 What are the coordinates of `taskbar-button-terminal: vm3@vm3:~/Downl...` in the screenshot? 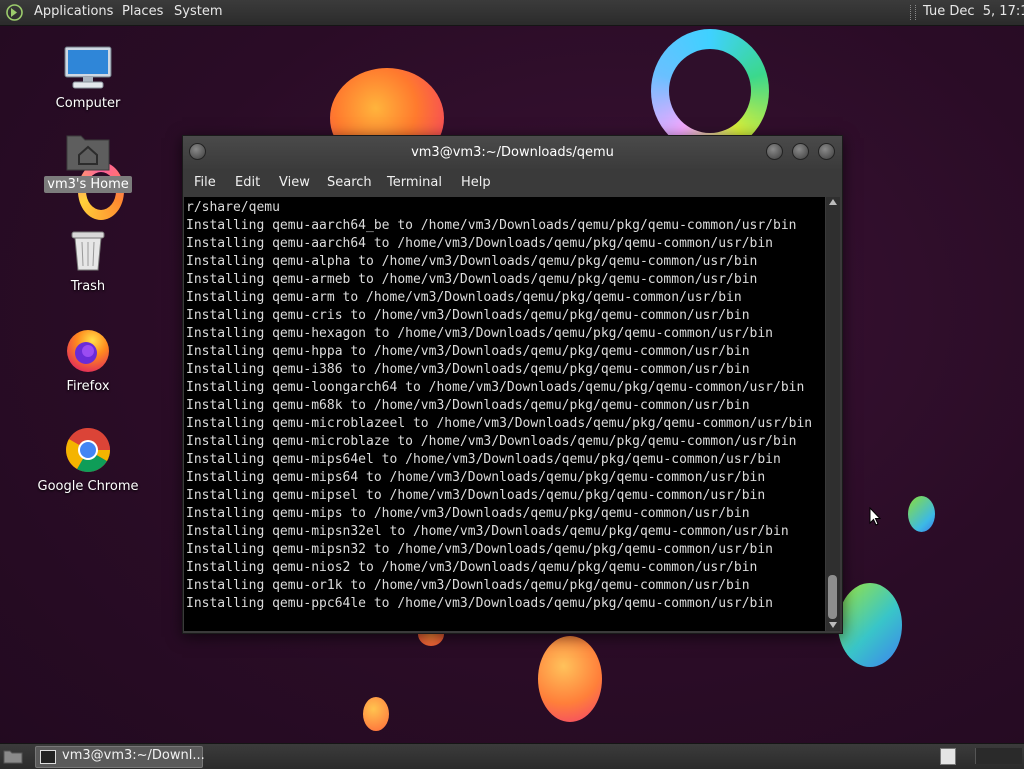 It's located at (120, 757).